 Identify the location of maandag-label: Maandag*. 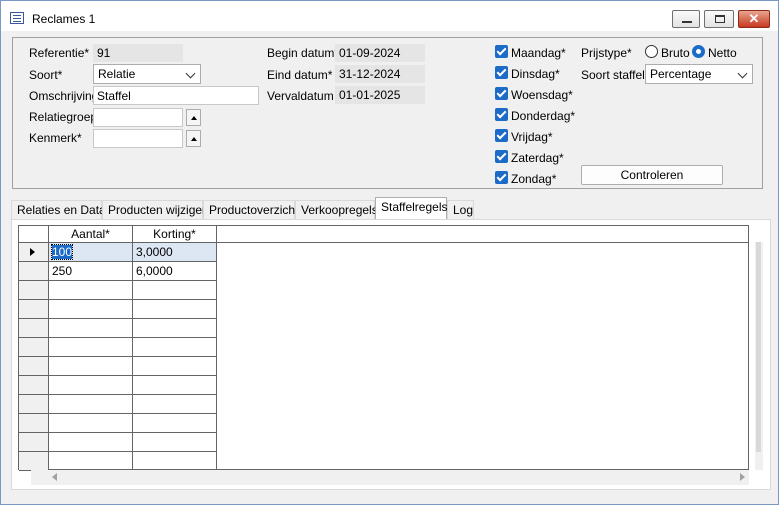
(538, 53).